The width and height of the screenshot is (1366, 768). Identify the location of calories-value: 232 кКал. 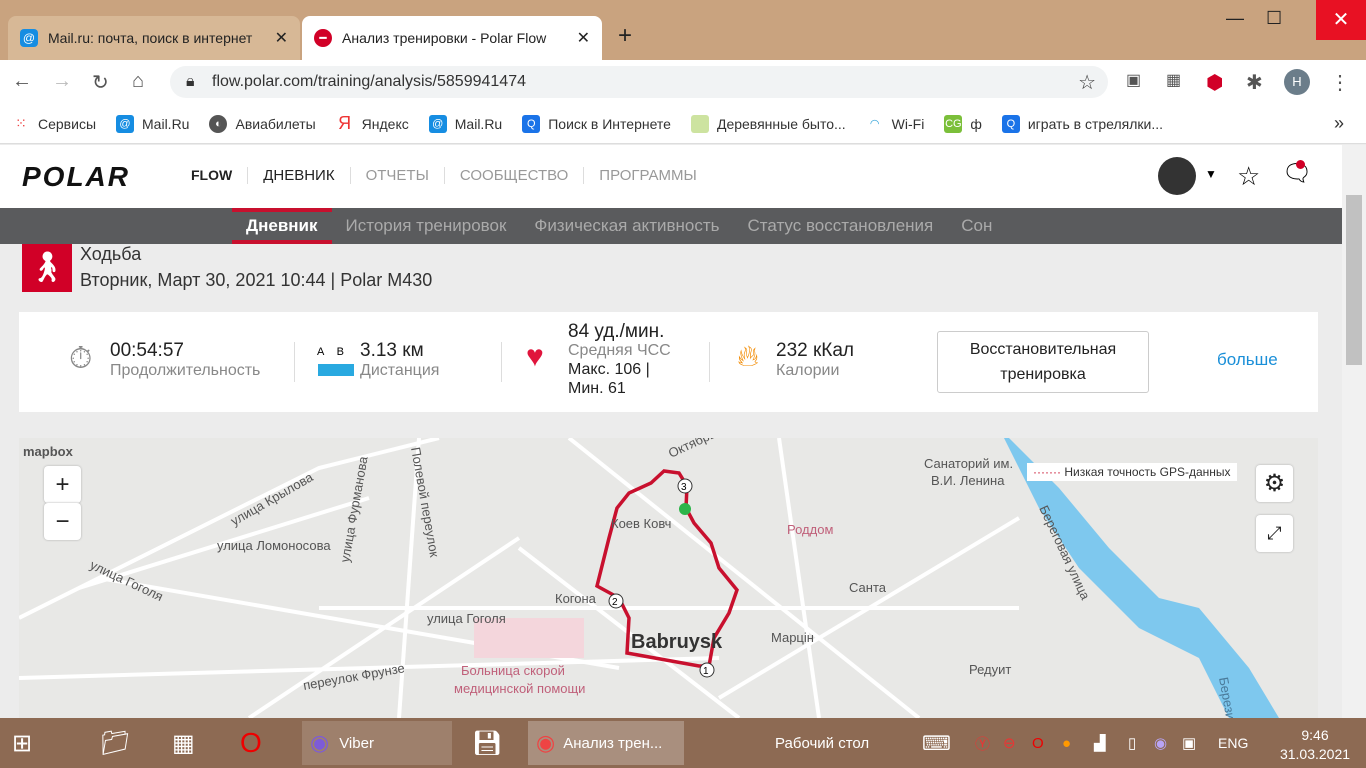
(815, 350).